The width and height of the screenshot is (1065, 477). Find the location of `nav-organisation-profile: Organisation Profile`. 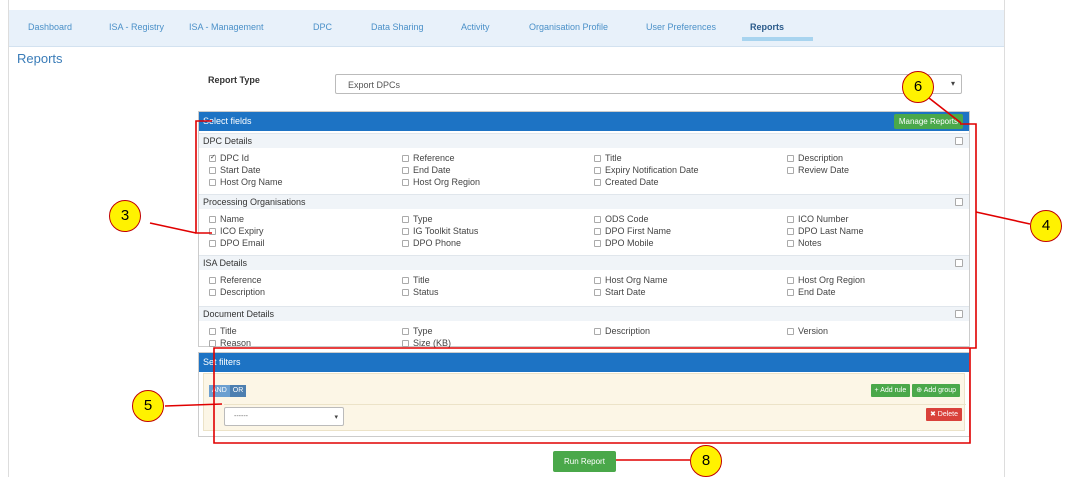

nav-organisation-profile: Organisation Profile is located at coordinates (568, 27).